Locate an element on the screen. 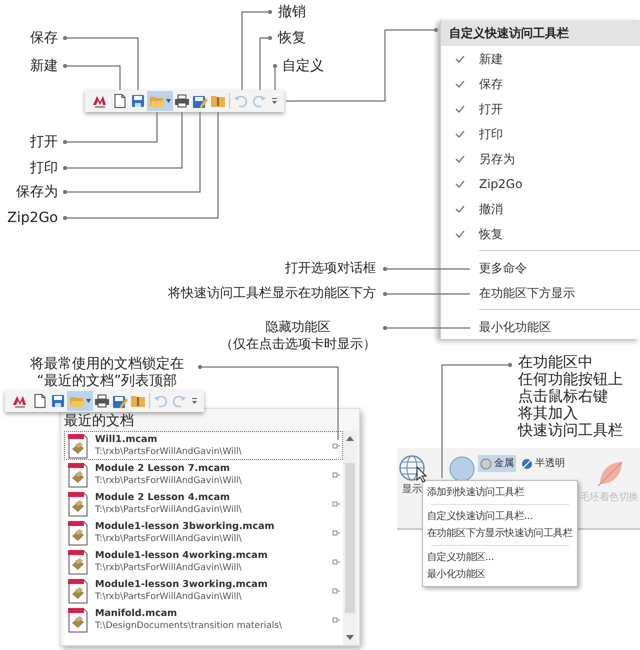  callout-label: 打开 is located at coordinates (44, 142).